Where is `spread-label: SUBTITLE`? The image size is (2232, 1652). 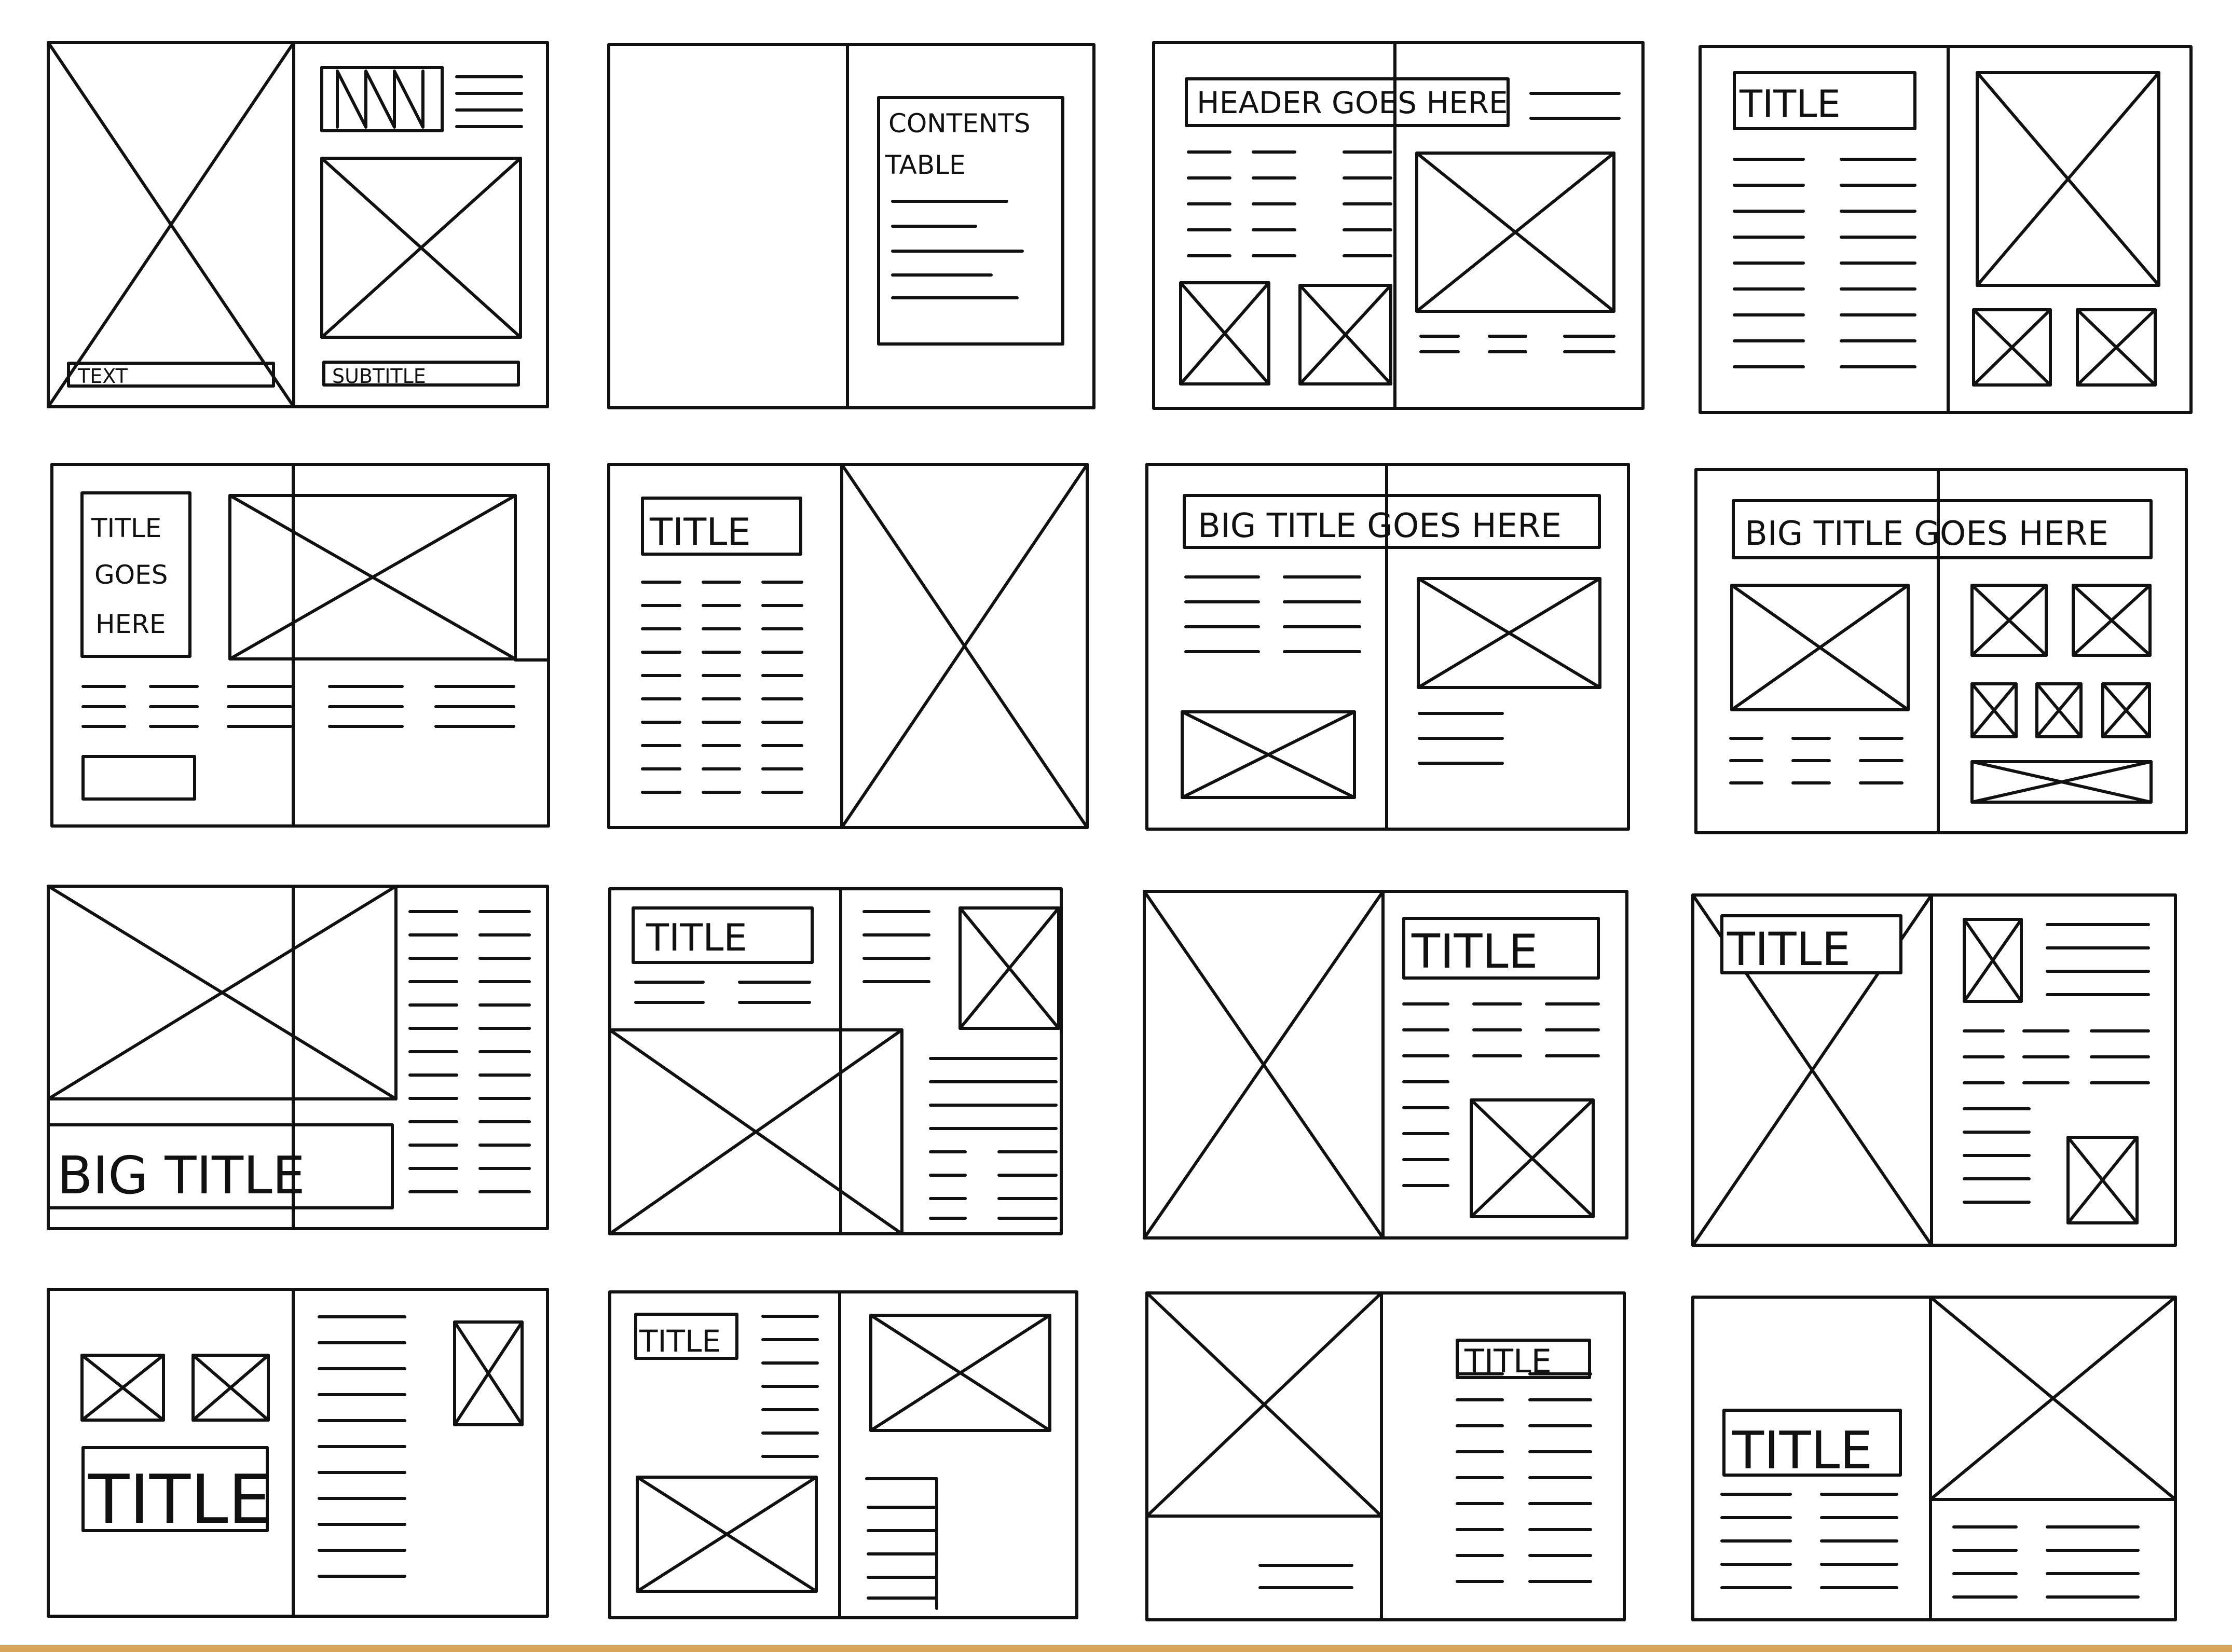
spread-label: SUBTITLE is located at coordinates (379, 376).